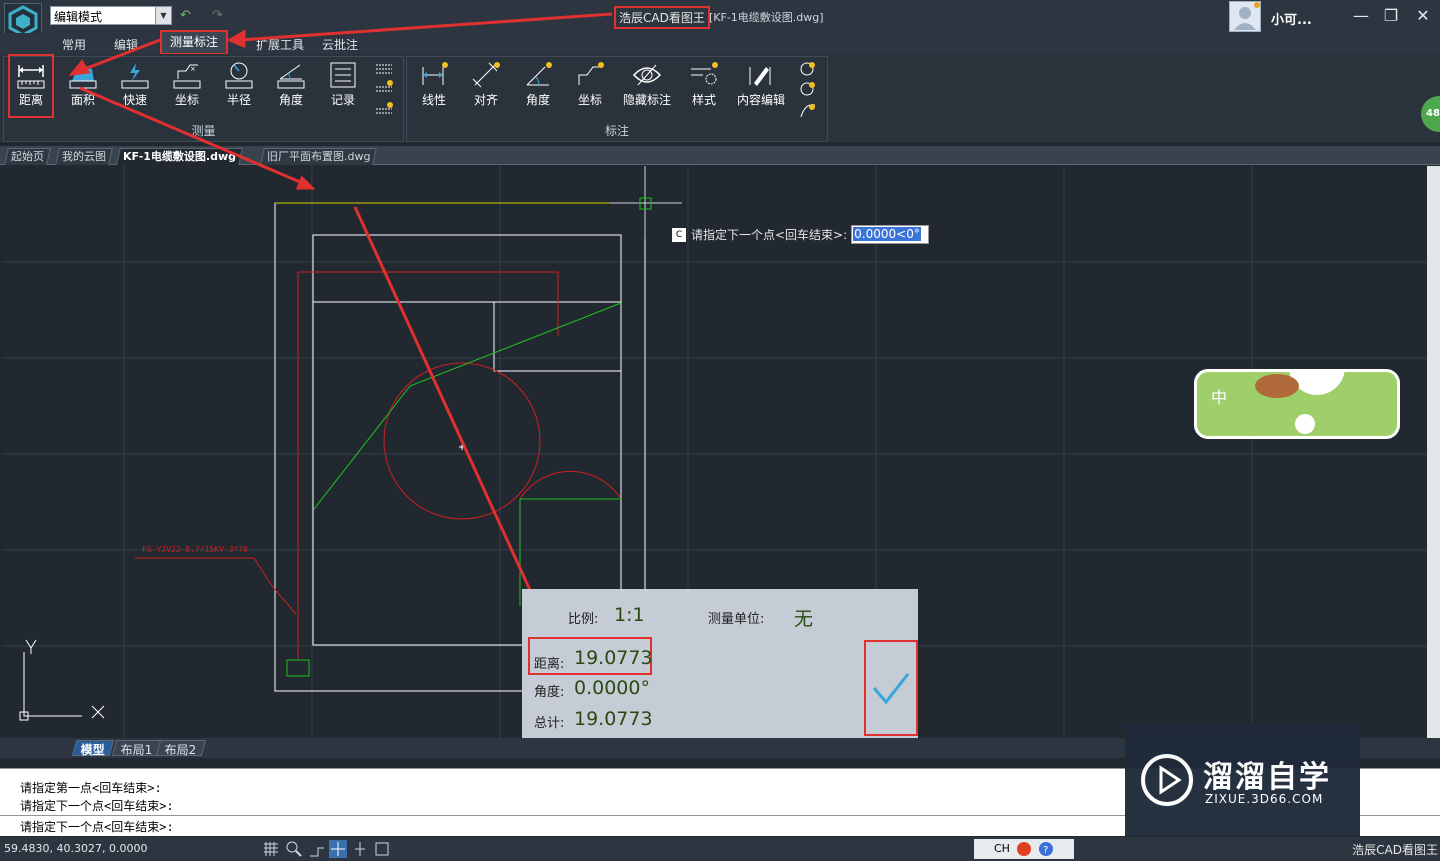 The width and height of the screenshot is (1440, 861). What do you see at coordinates (539, 74) in the screenshot?
I see `angle-dim-icon` at bounding box center [539, 74].